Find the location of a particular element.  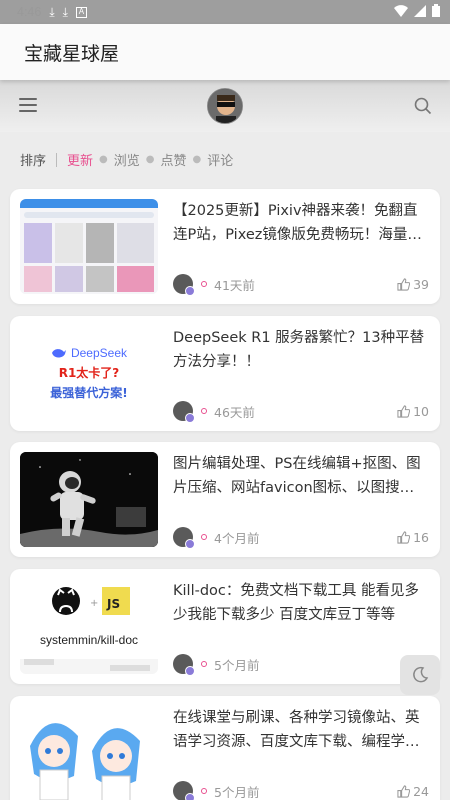

app-bar: 宝藏星球屋 is located at coordinates (225, 52).